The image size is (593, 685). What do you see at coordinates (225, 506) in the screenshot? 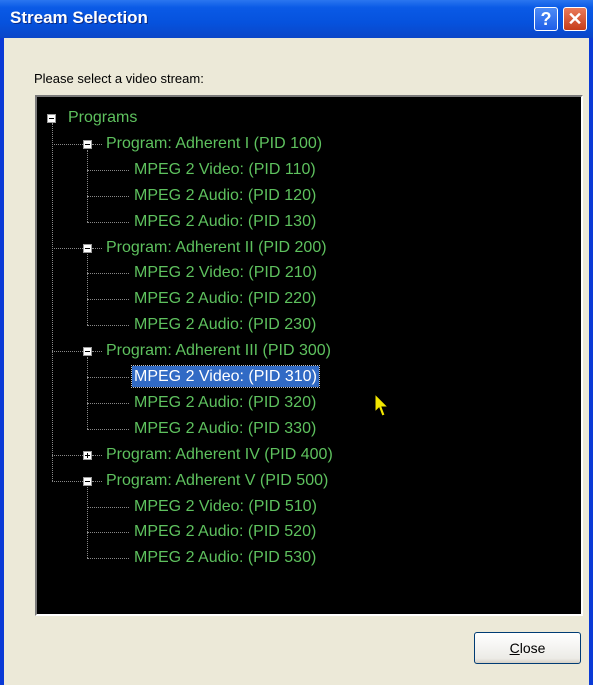
I see `tree-stream-item: MPEG 2 Video: (PID 510)` at bounding box center [225, 506].